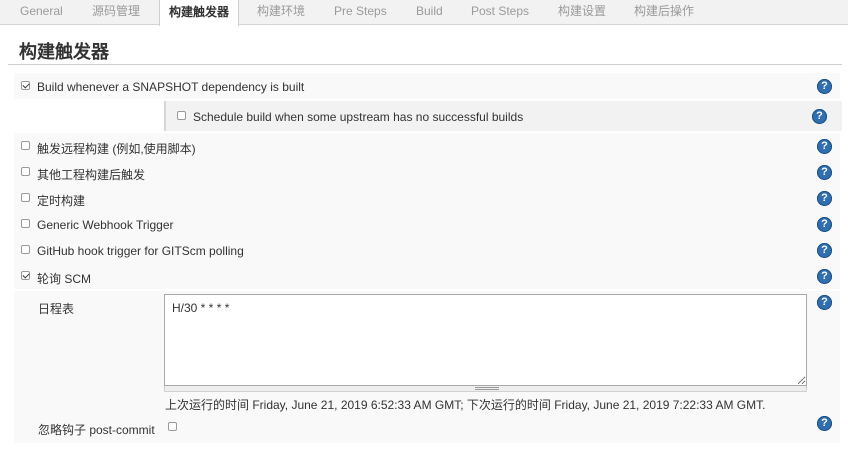  I want to click on tab-build-triggers: 构建触发器, so click(199, 13).